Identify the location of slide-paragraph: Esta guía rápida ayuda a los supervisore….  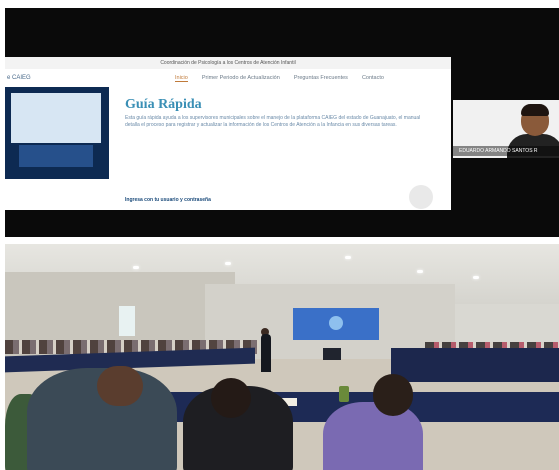
(273, 121).